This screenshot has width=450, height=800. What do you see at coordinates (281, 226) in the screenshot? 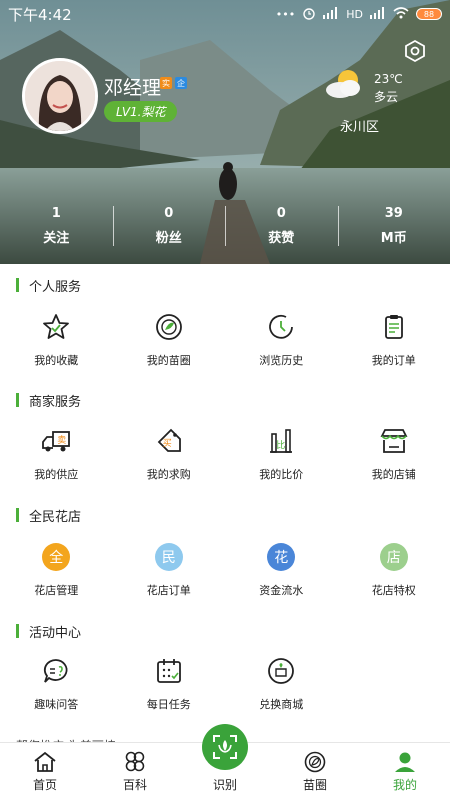
I see `stat-likes: 0 获赞` at bounding box center [281, 226].